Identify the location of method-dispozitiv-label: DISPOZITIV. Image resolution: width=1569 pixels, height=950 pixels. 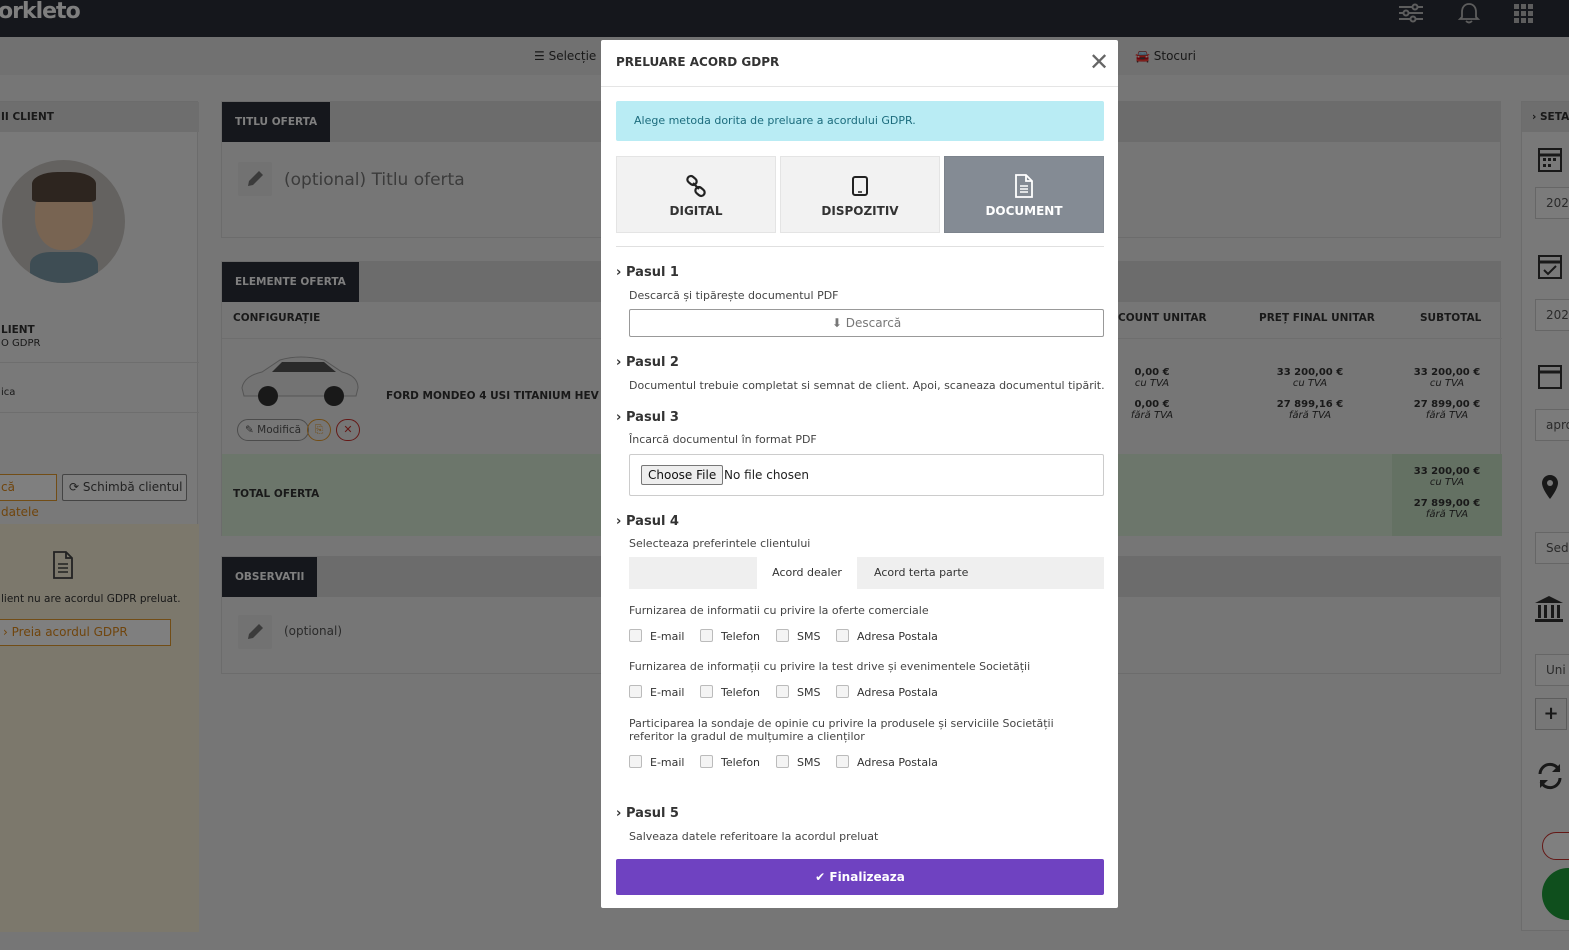
(860, 211).